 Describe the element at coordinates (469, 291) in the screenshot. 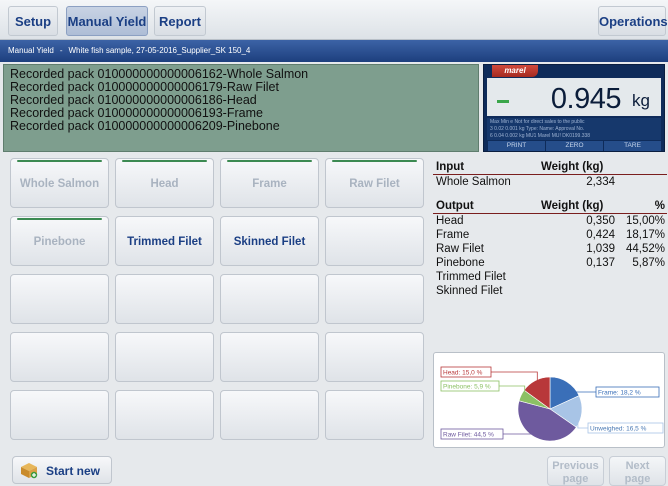

I see `row-name: Skinned Filet` at that location.